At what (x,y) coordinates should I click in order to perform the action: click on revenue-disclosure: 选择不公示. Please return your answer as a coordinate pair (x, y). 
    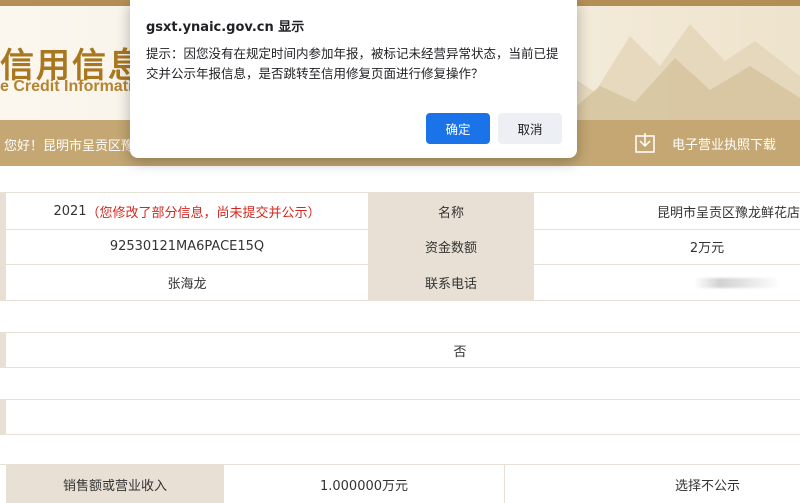
    Looking at the image, I should click on (652, 484).